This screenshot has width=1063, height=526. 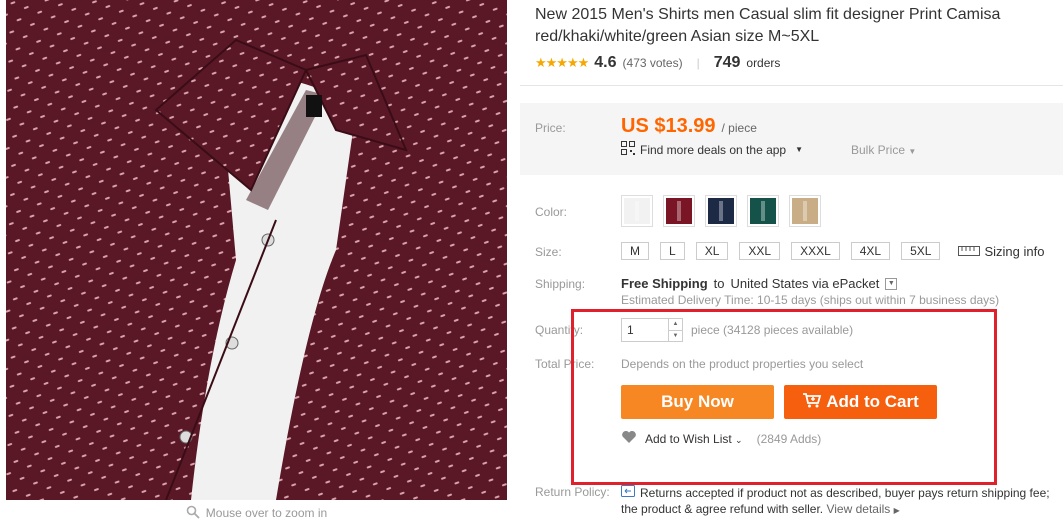 What do you see at coordinates (550, 128) in the screenshot?
I see `price-label: Price:` at bounding box center [550, 128].